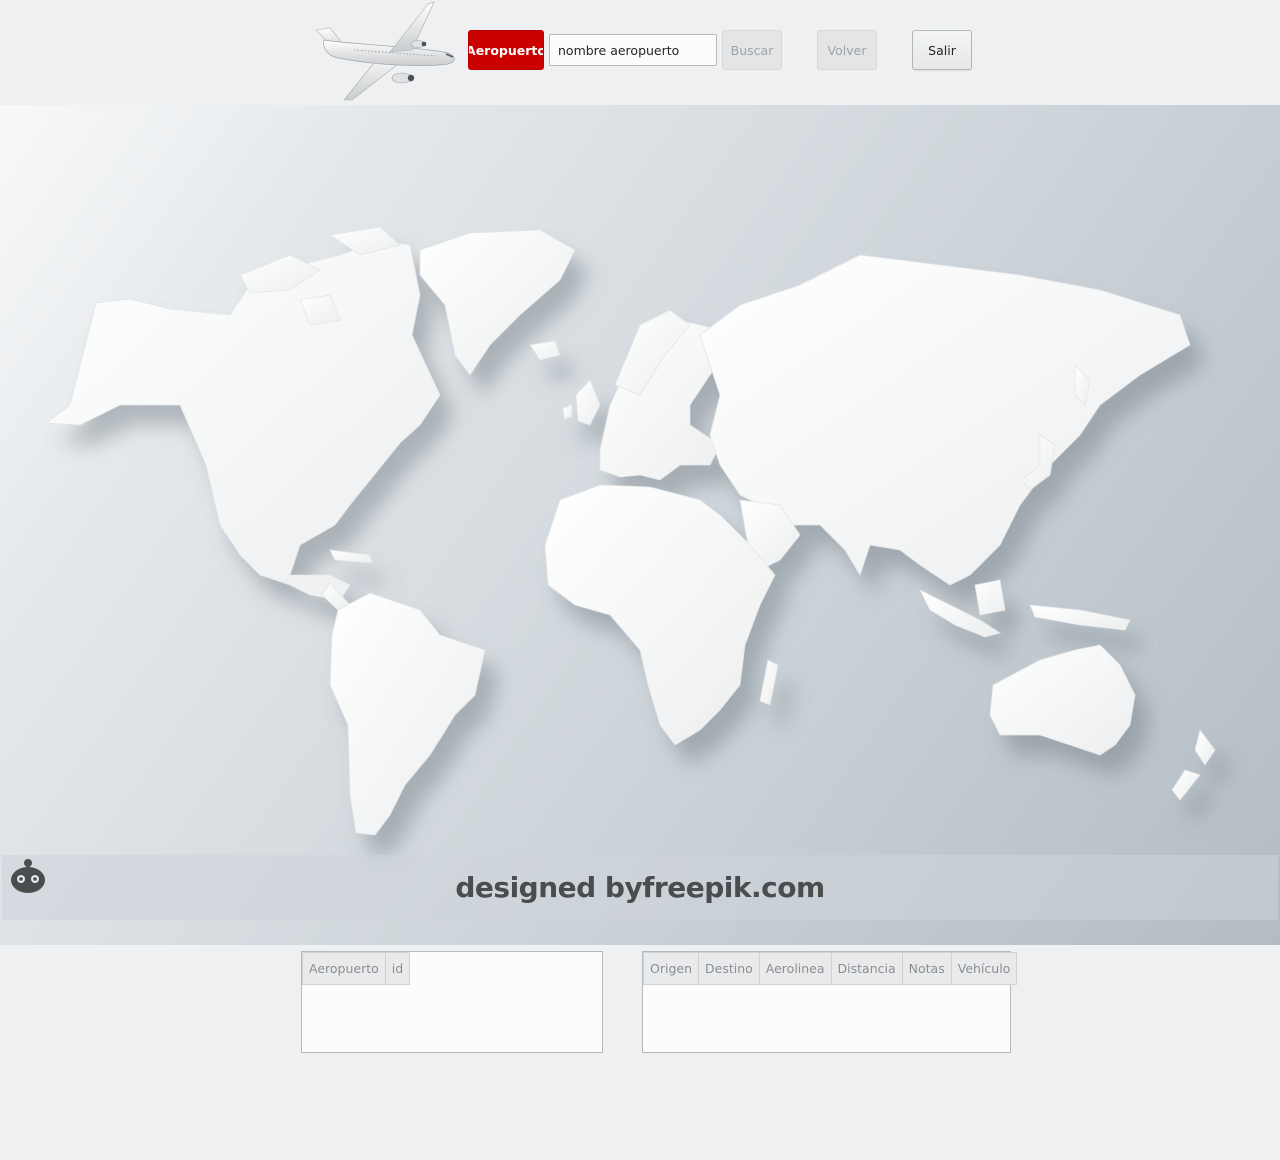  Describe the element at coordinates (549, 887) in the screenshot. I see `credit-prefix: designed by` at that location.